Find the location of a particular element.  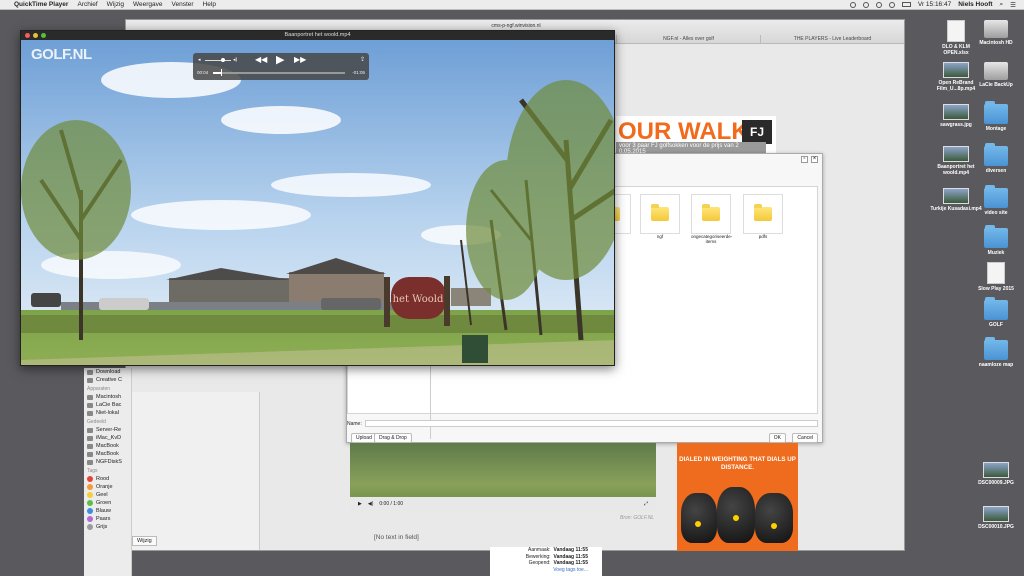

ok-button: OK is located at coordinates (777, 438).